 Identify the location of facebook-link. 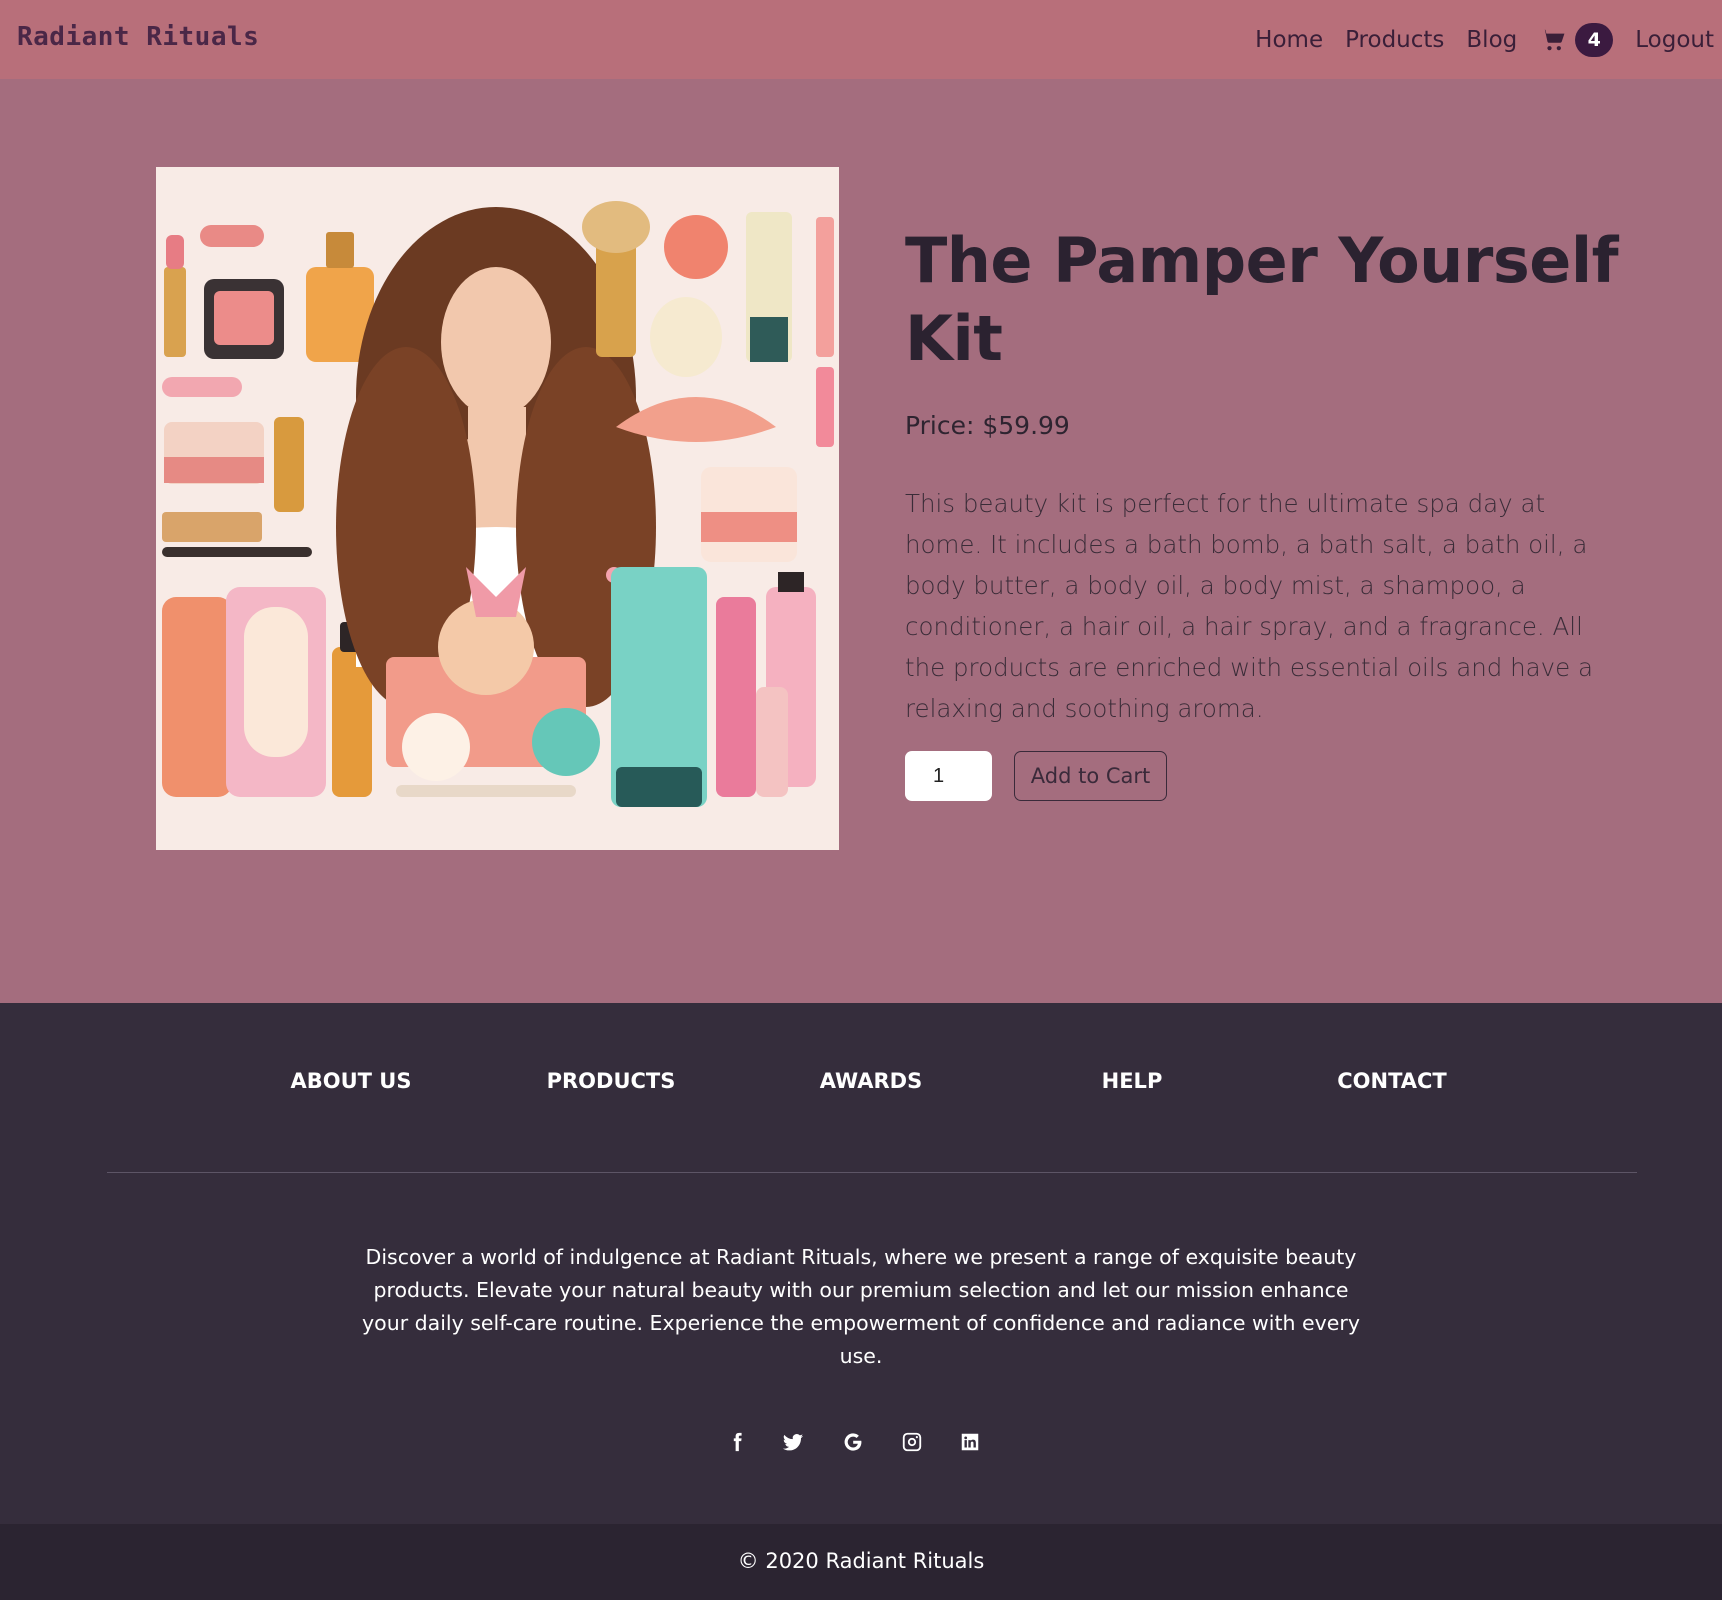
(737, 1442).